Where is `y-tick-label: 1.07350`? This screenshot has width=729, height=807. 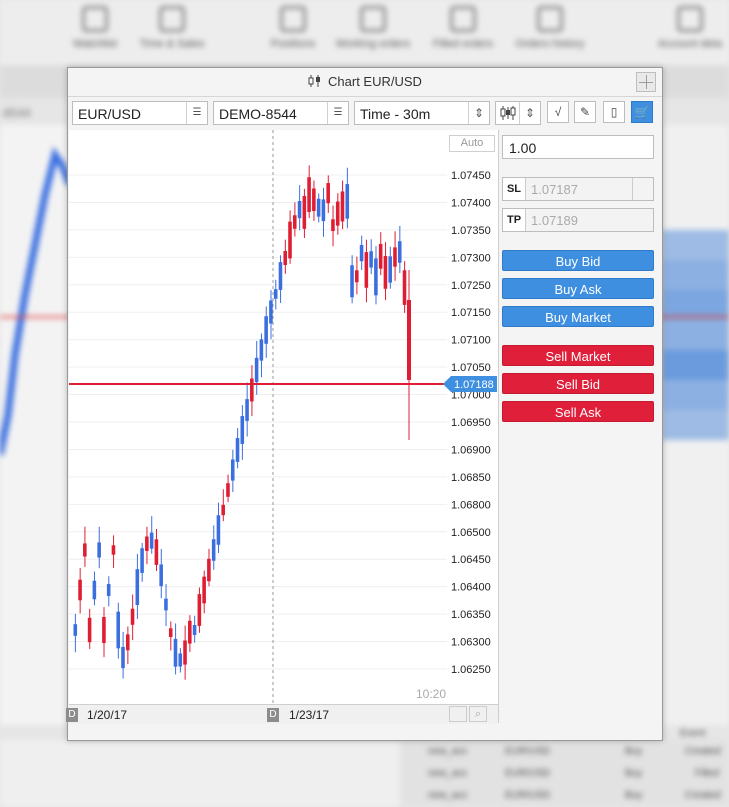
y-tick-label: 1.07350 is located at coordinates (471, 231).